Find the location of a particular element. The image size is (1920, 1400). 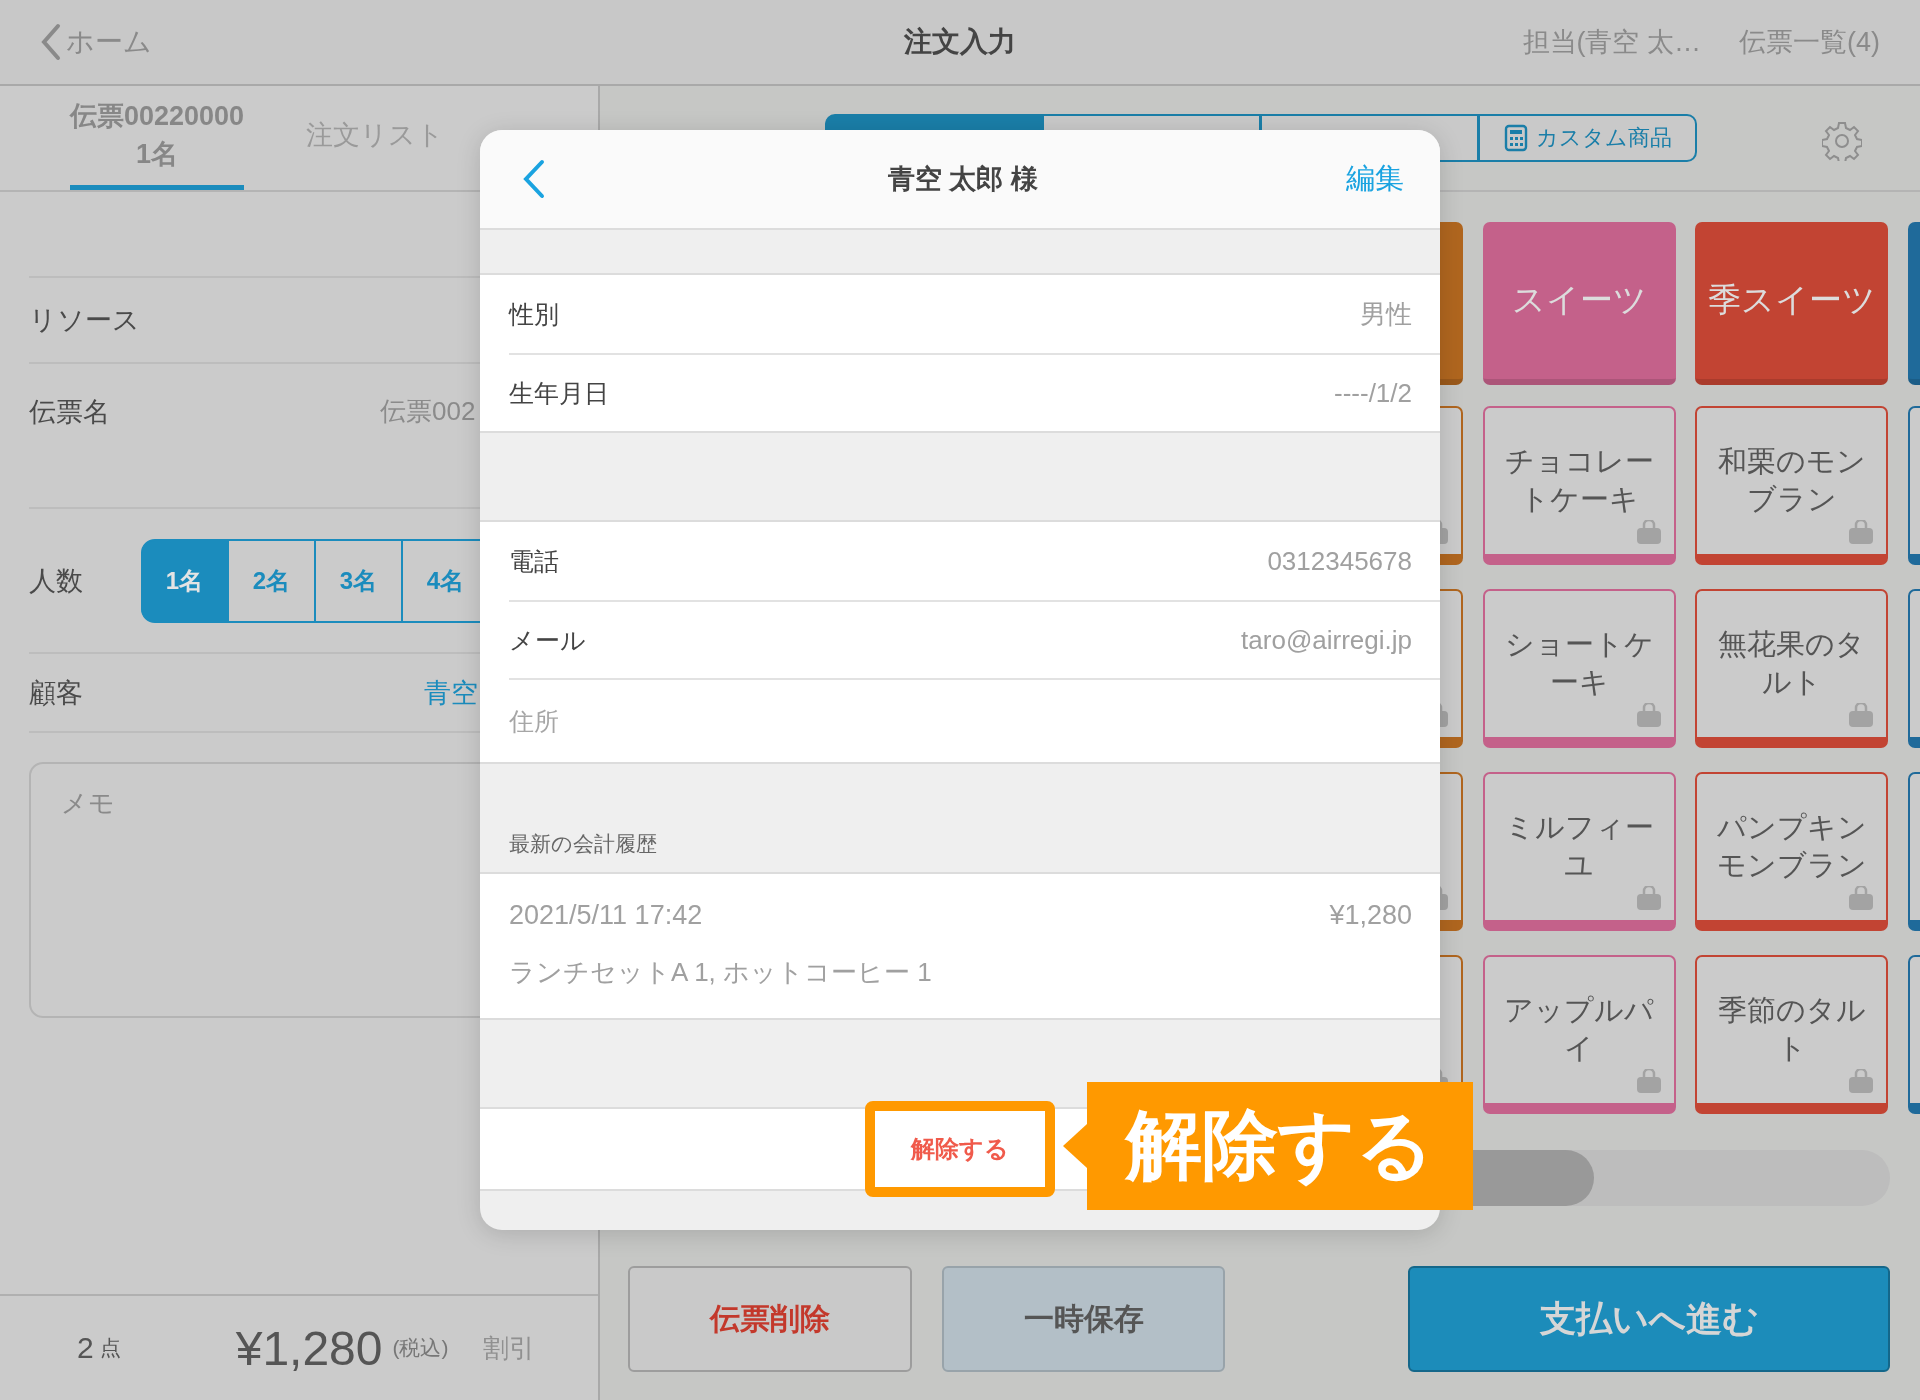

field-label: 住所 is located at coordinates (534, 721).